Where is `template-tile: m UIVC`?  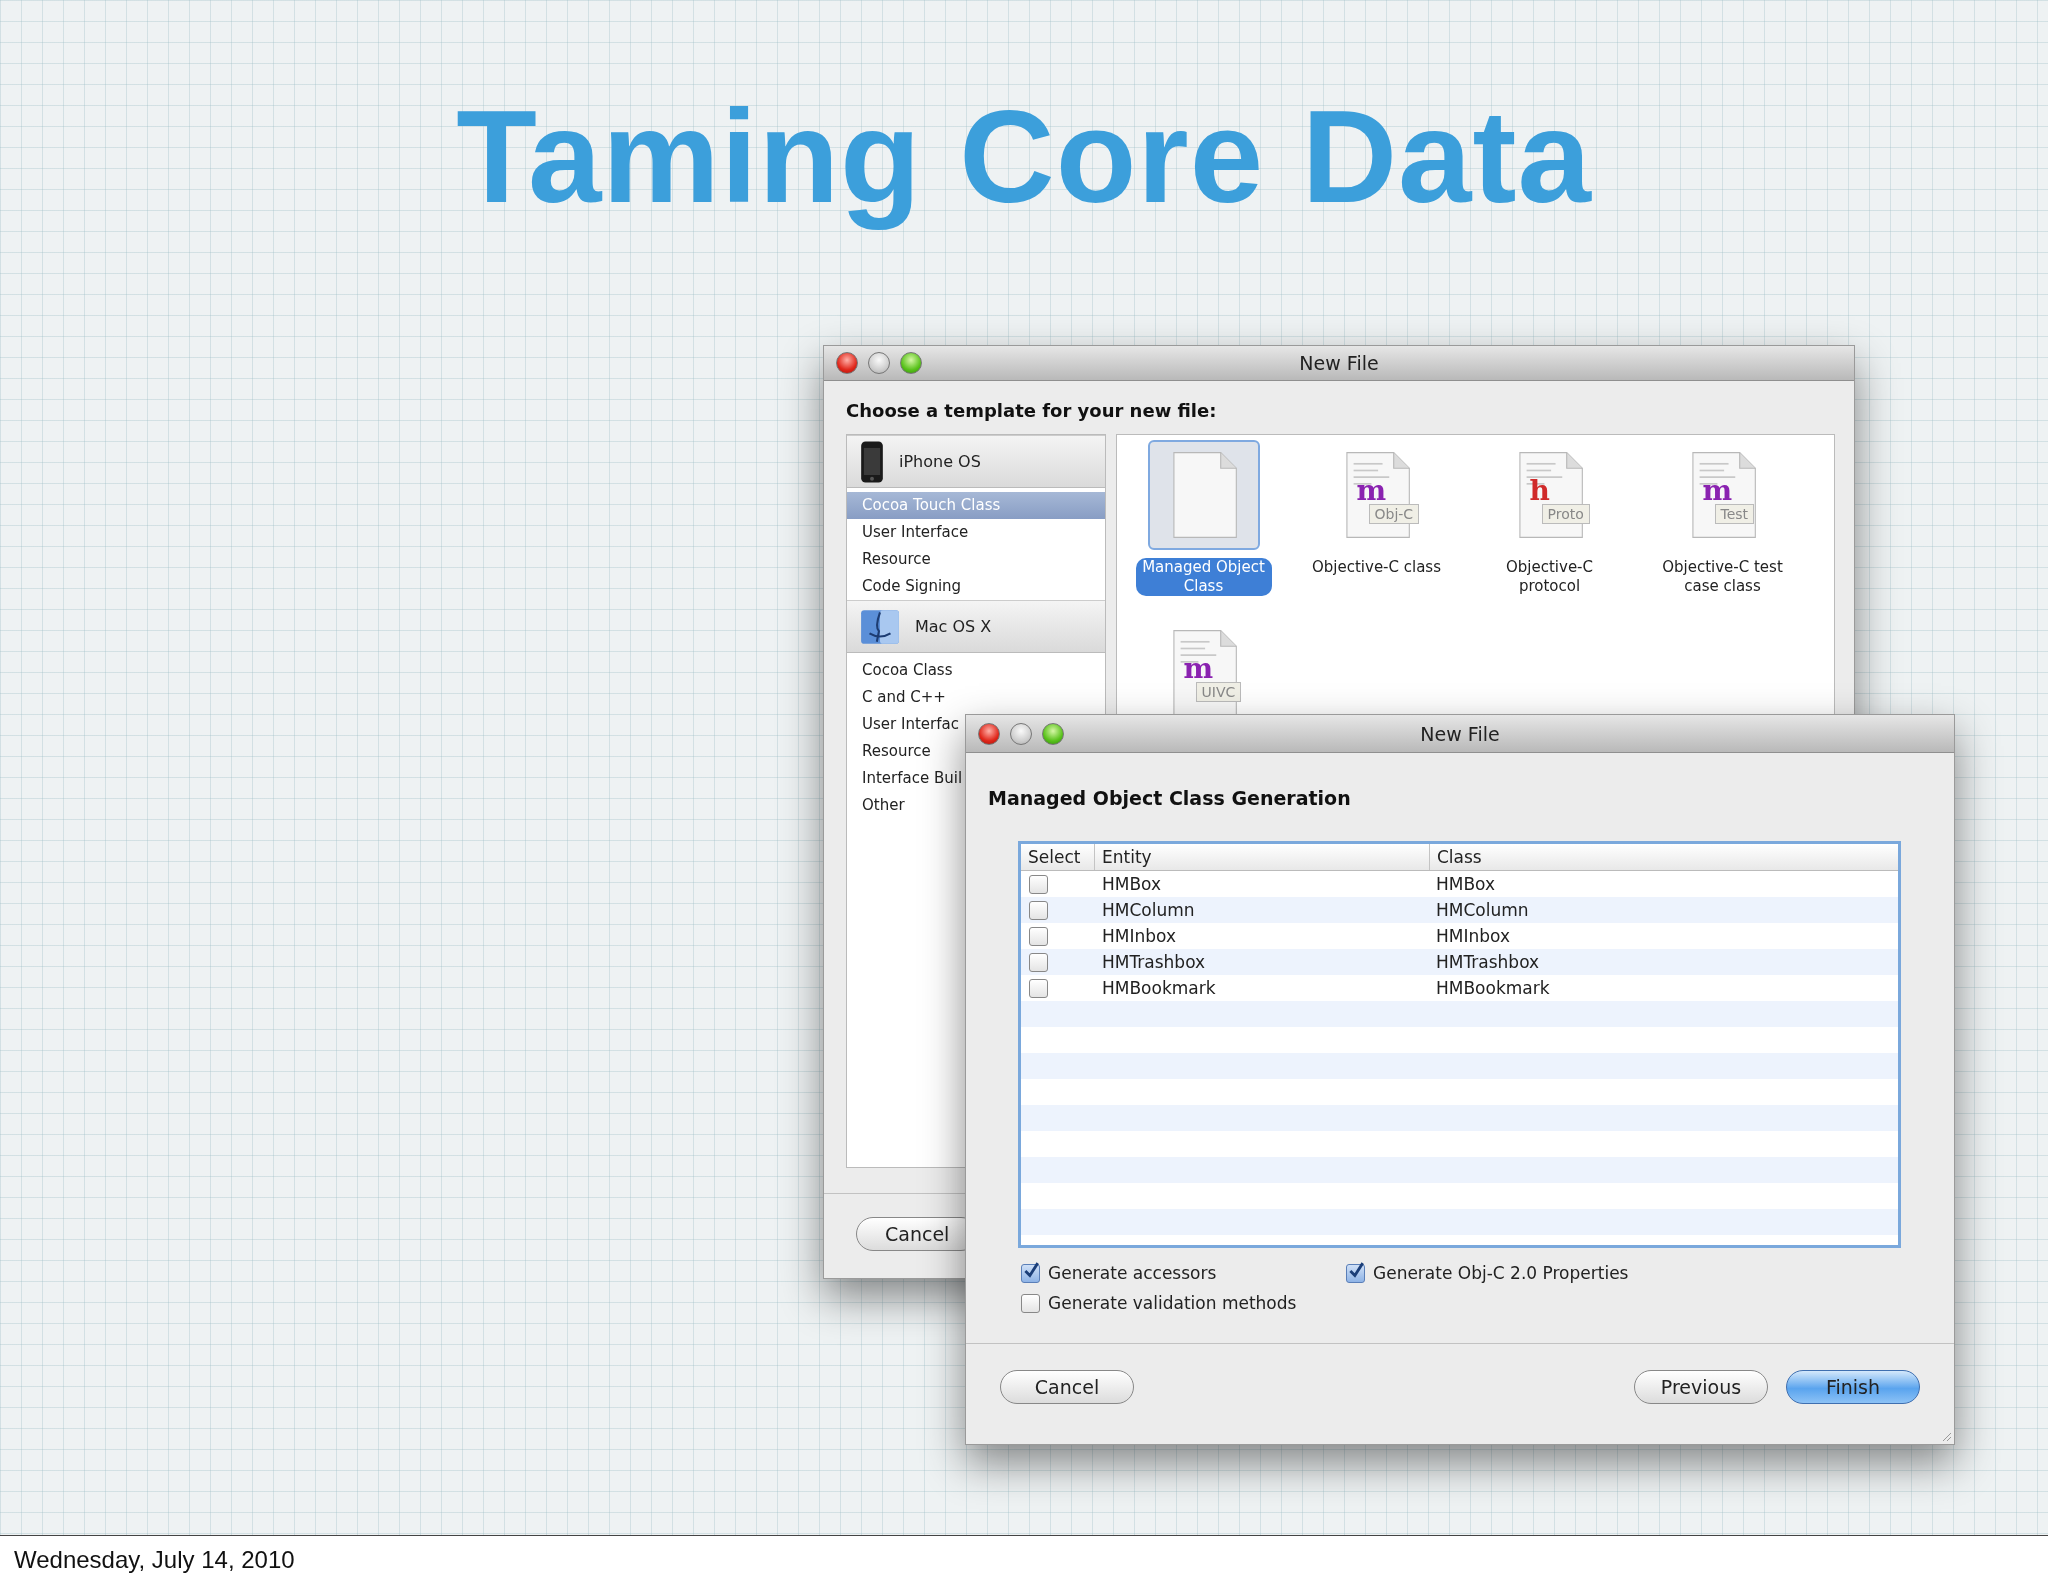
template-tile: m UIVC is located at coordinates (1203, 673).